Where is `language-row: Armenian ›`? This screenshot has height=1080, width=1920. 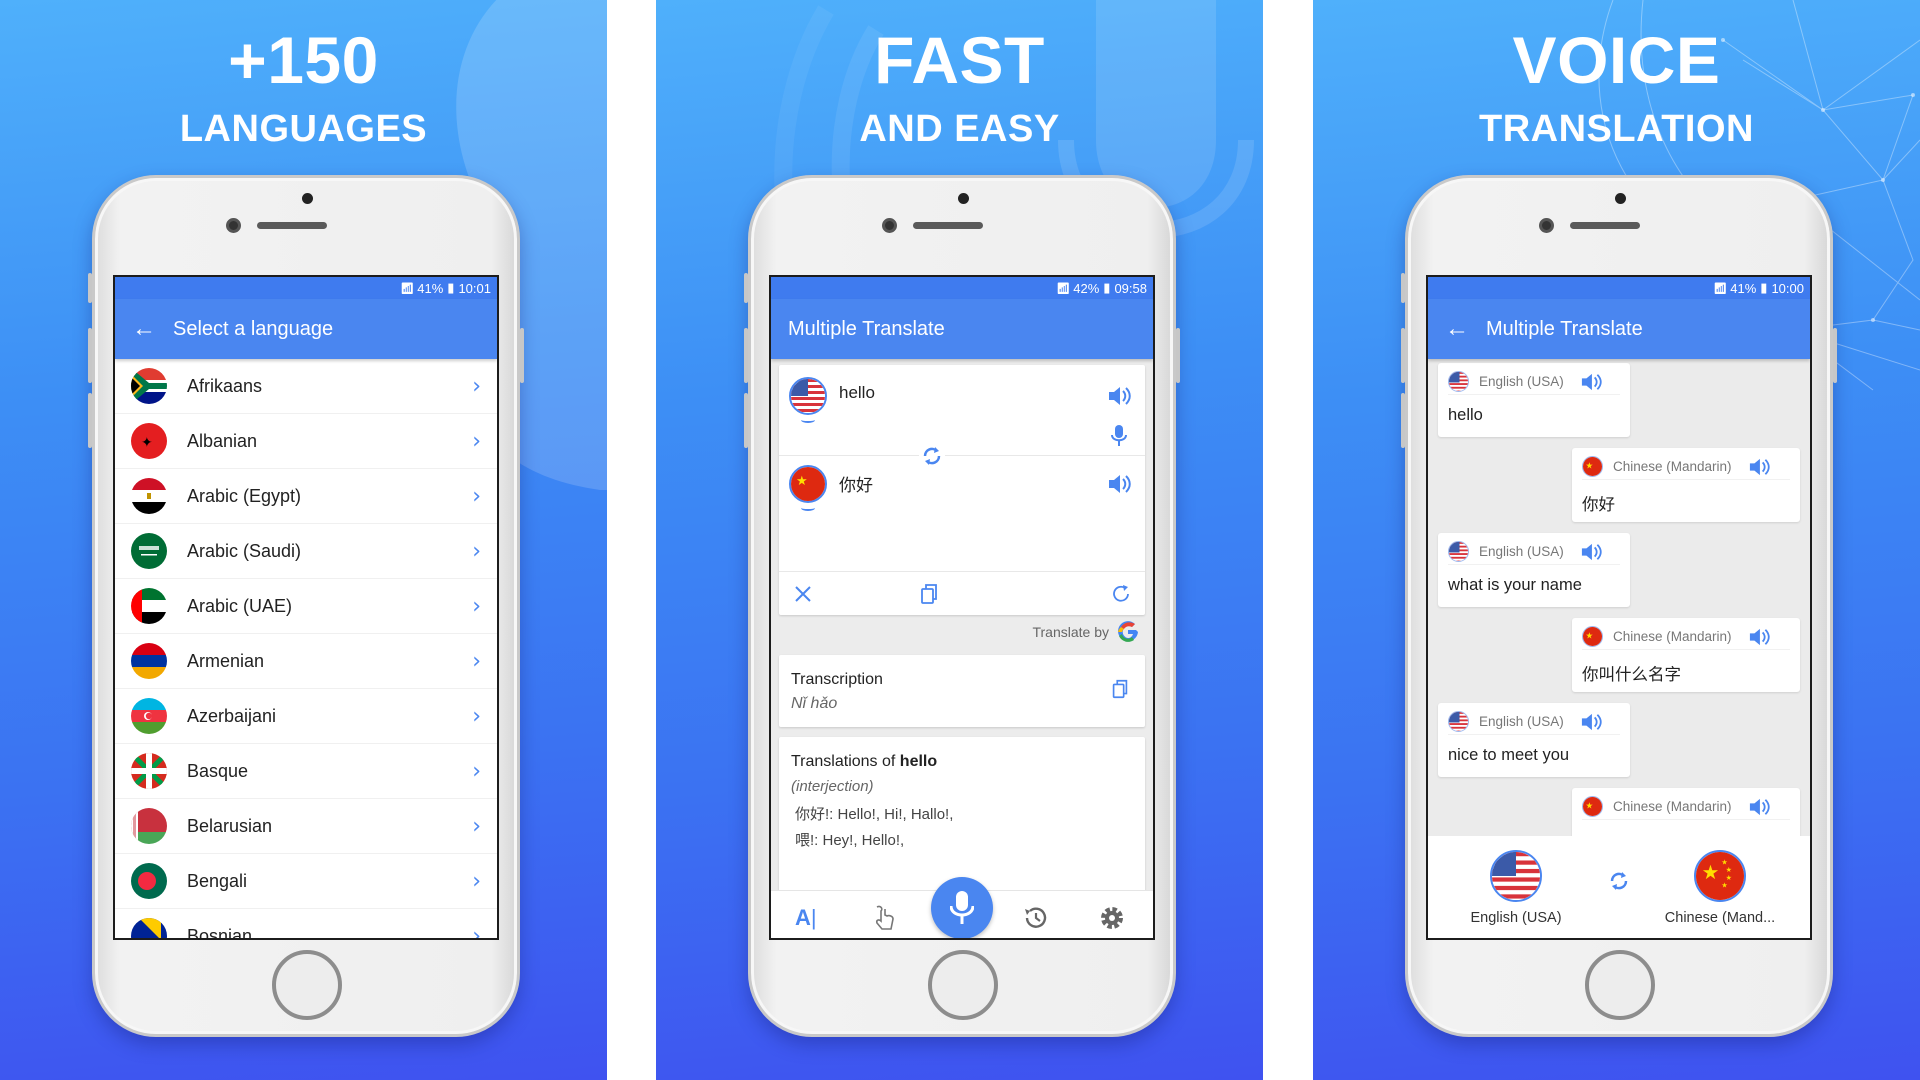 language-row: Armenian › is located at coordinates (306, 661).